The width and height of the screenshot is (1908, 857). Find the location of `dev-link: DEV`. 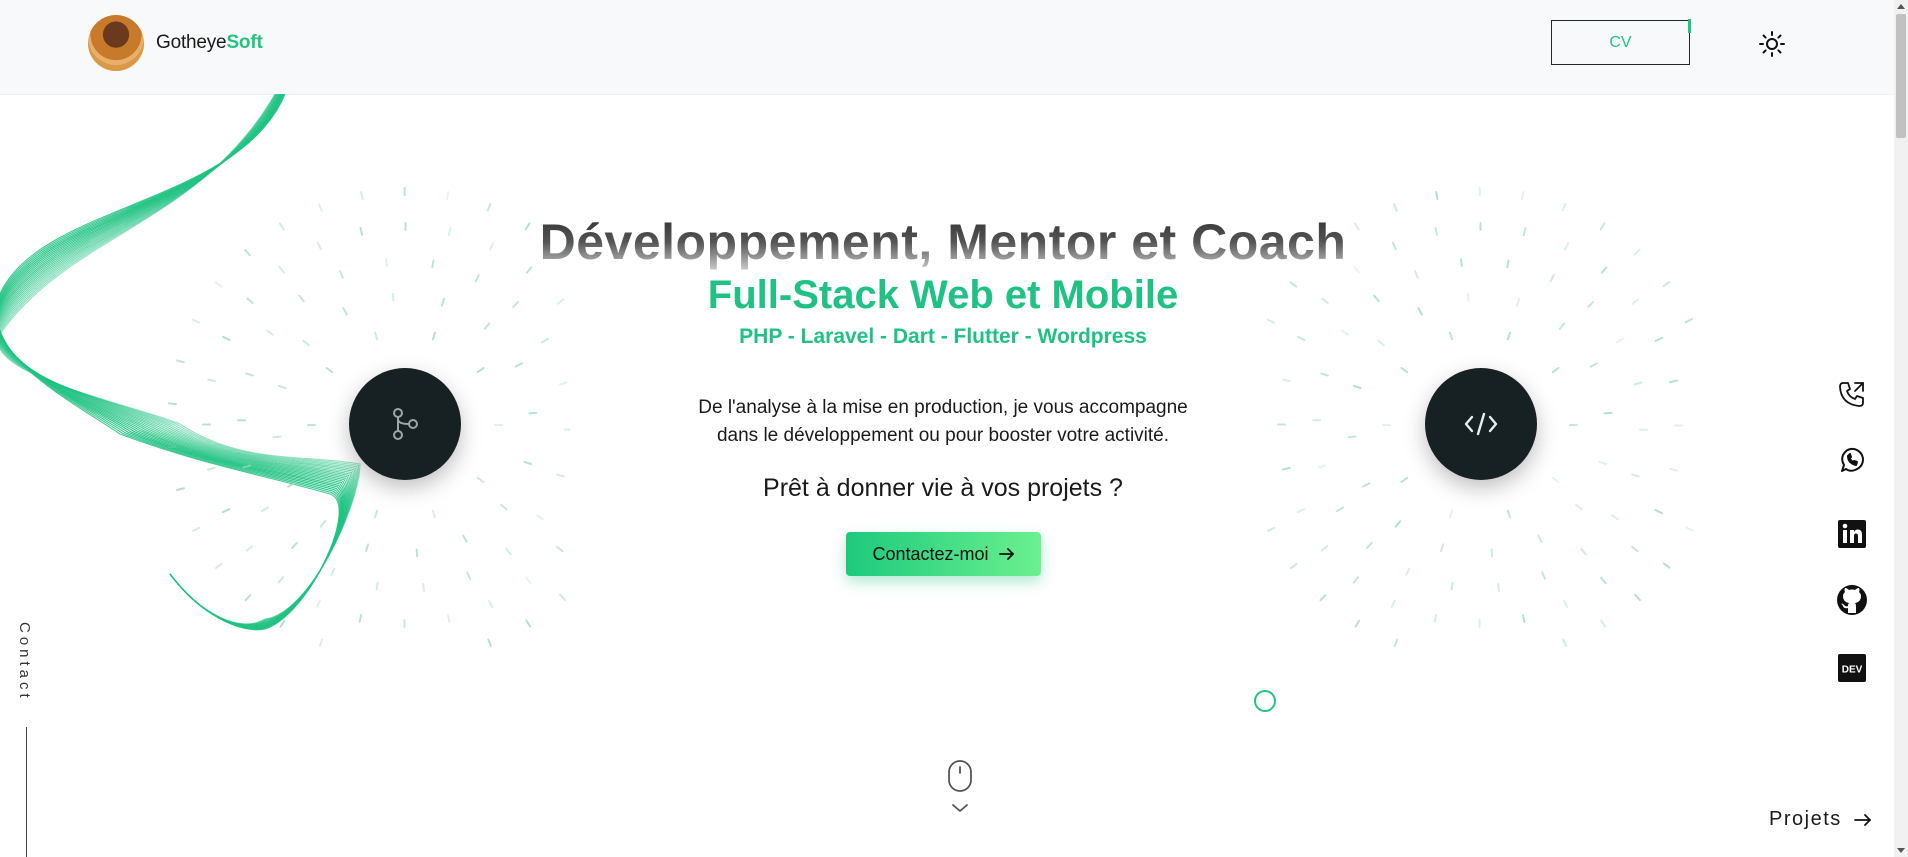

dev-link: DEV is located at coordinates (1852, 668).